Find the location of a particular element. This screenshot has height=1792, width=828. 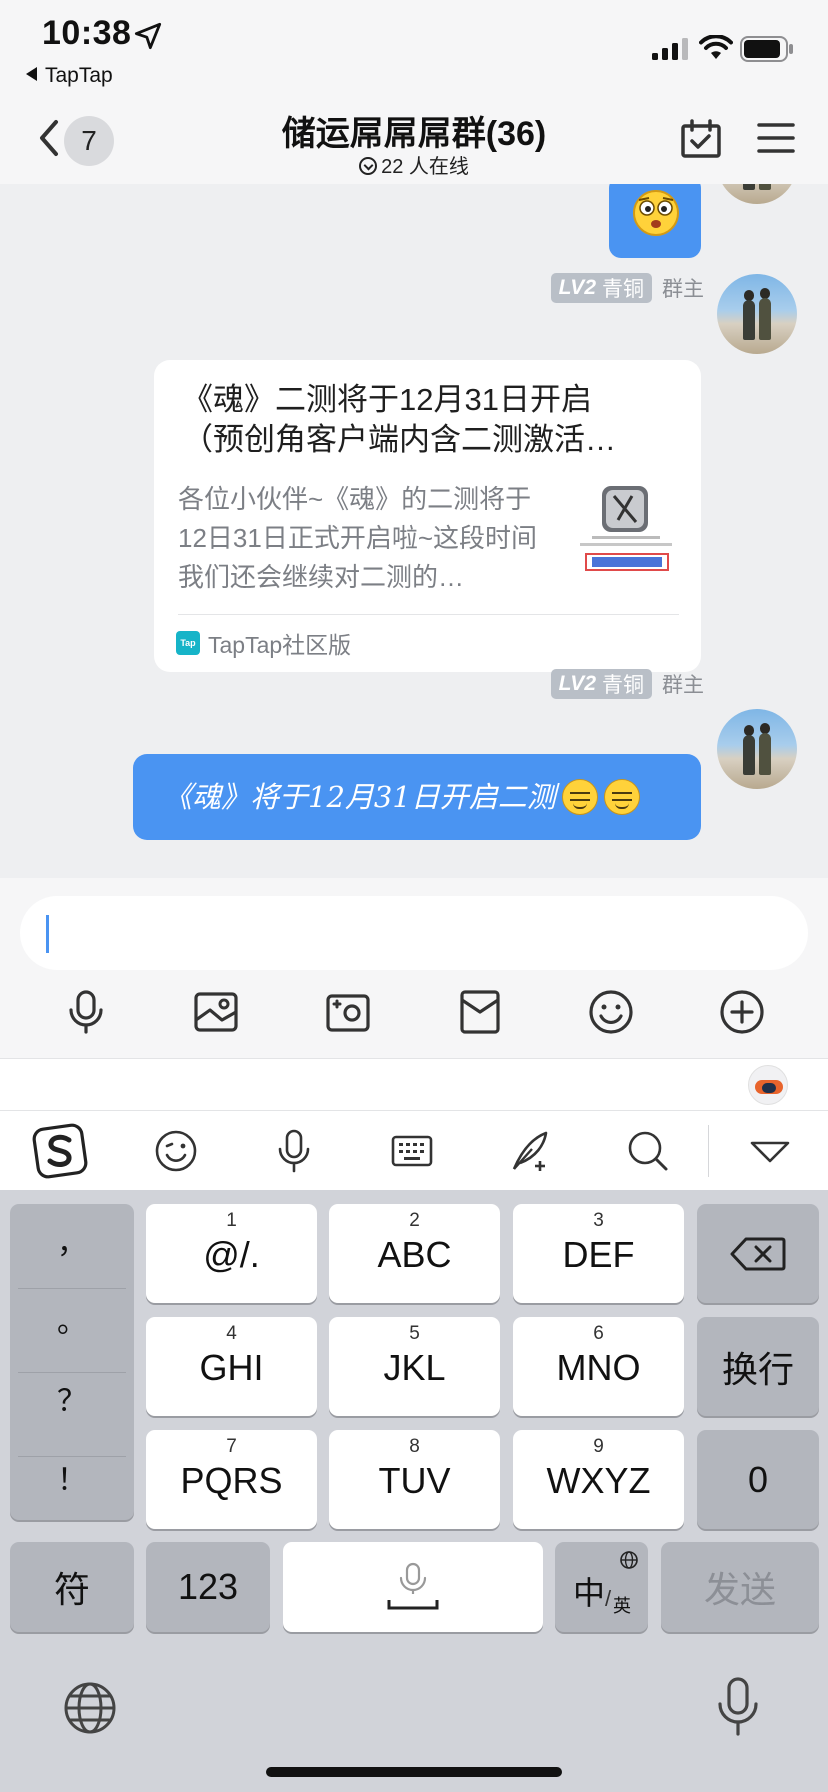

space-mic-icon is located at coordinates (413, 1586).